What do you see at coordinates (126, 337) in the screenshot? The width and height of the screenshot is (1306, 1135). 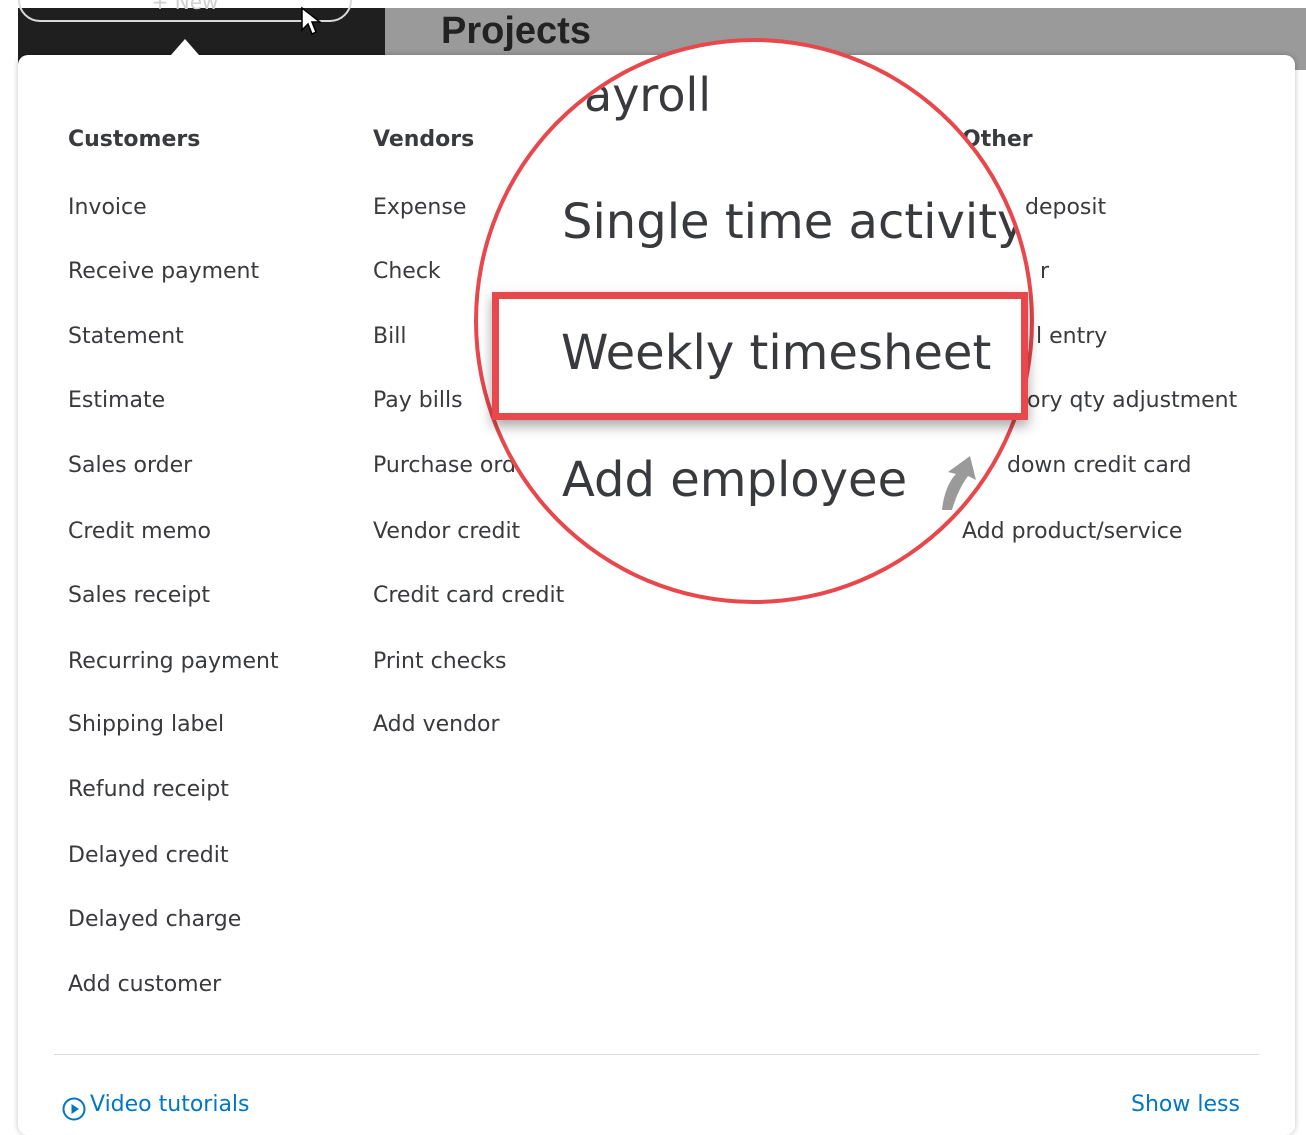 I see `menu-item-statement: Statement` at bounding box center [126, 337].